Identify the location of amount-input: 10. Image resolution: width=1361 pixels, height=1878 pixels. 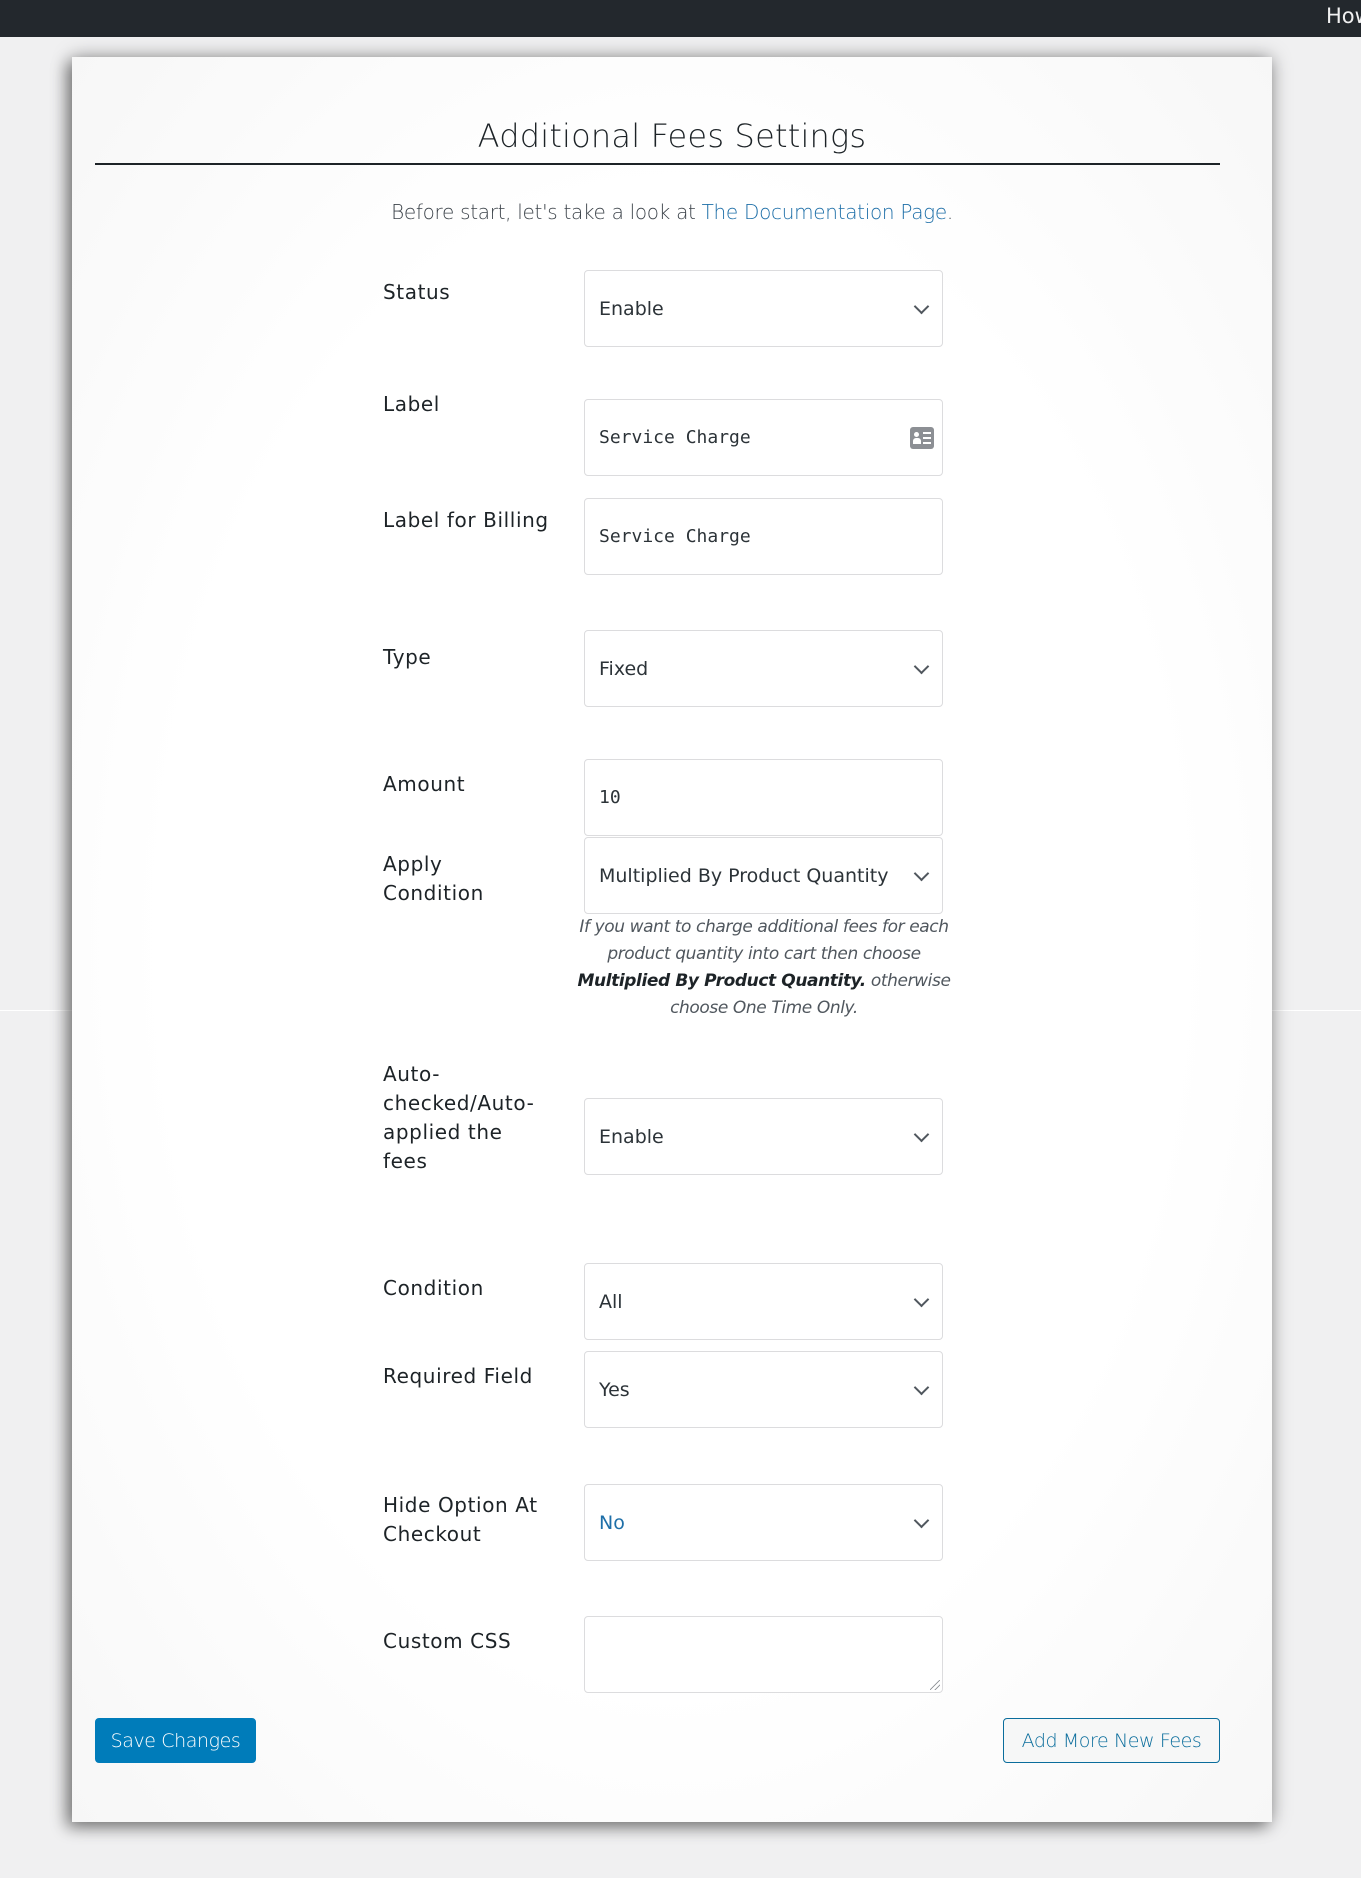
(763, 797).